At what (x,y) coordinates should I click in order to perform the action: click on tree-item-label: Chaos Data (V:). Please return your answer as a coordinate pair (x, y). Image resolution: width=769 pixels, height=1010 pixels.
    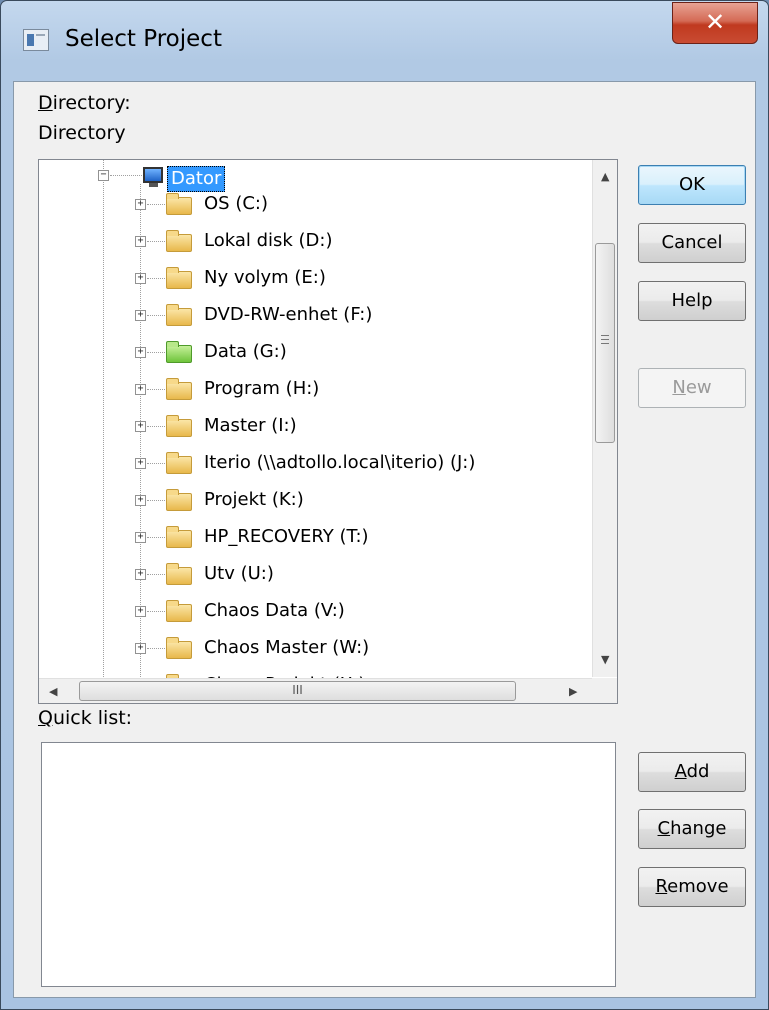
    Looking at the image, I should click on (274, 610).